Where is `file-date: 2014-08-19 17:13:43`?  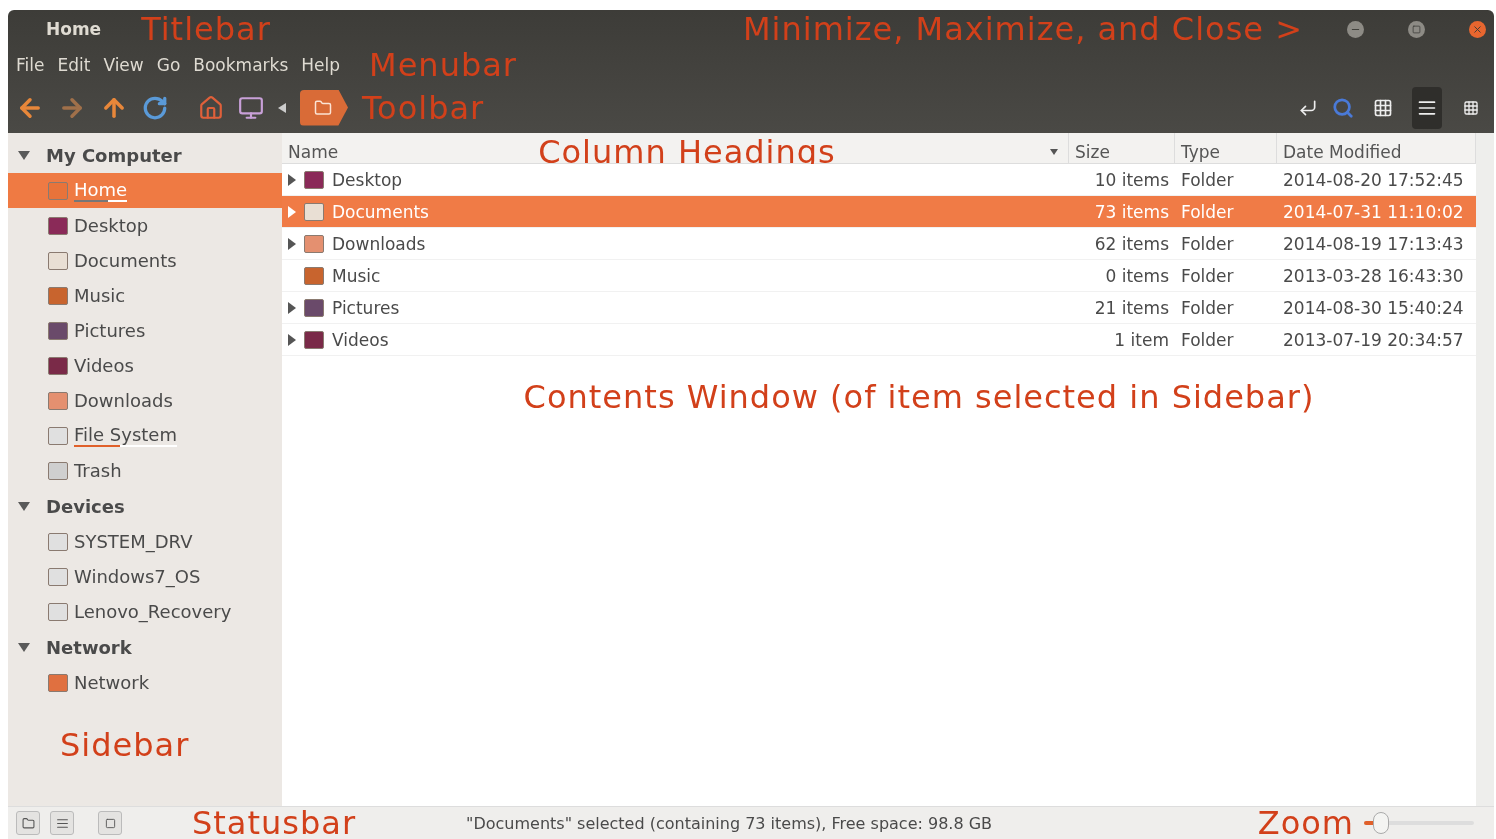
file-date: 2014-08-19 17:13:43 is located at coordinates (1373, 243).